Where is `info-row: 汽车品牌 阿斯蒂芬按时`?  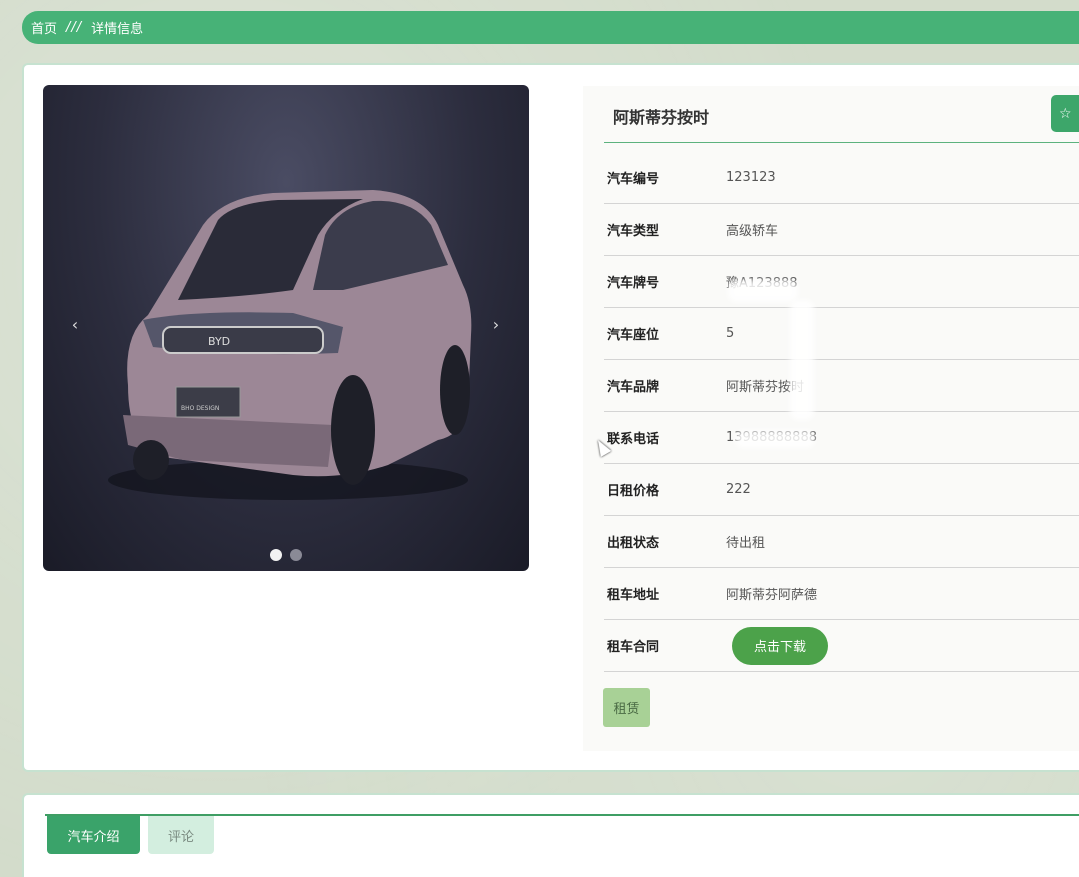
info-row: 汽车品牌 阿斯蒂芬按时 is located at coordinates (841, 386).